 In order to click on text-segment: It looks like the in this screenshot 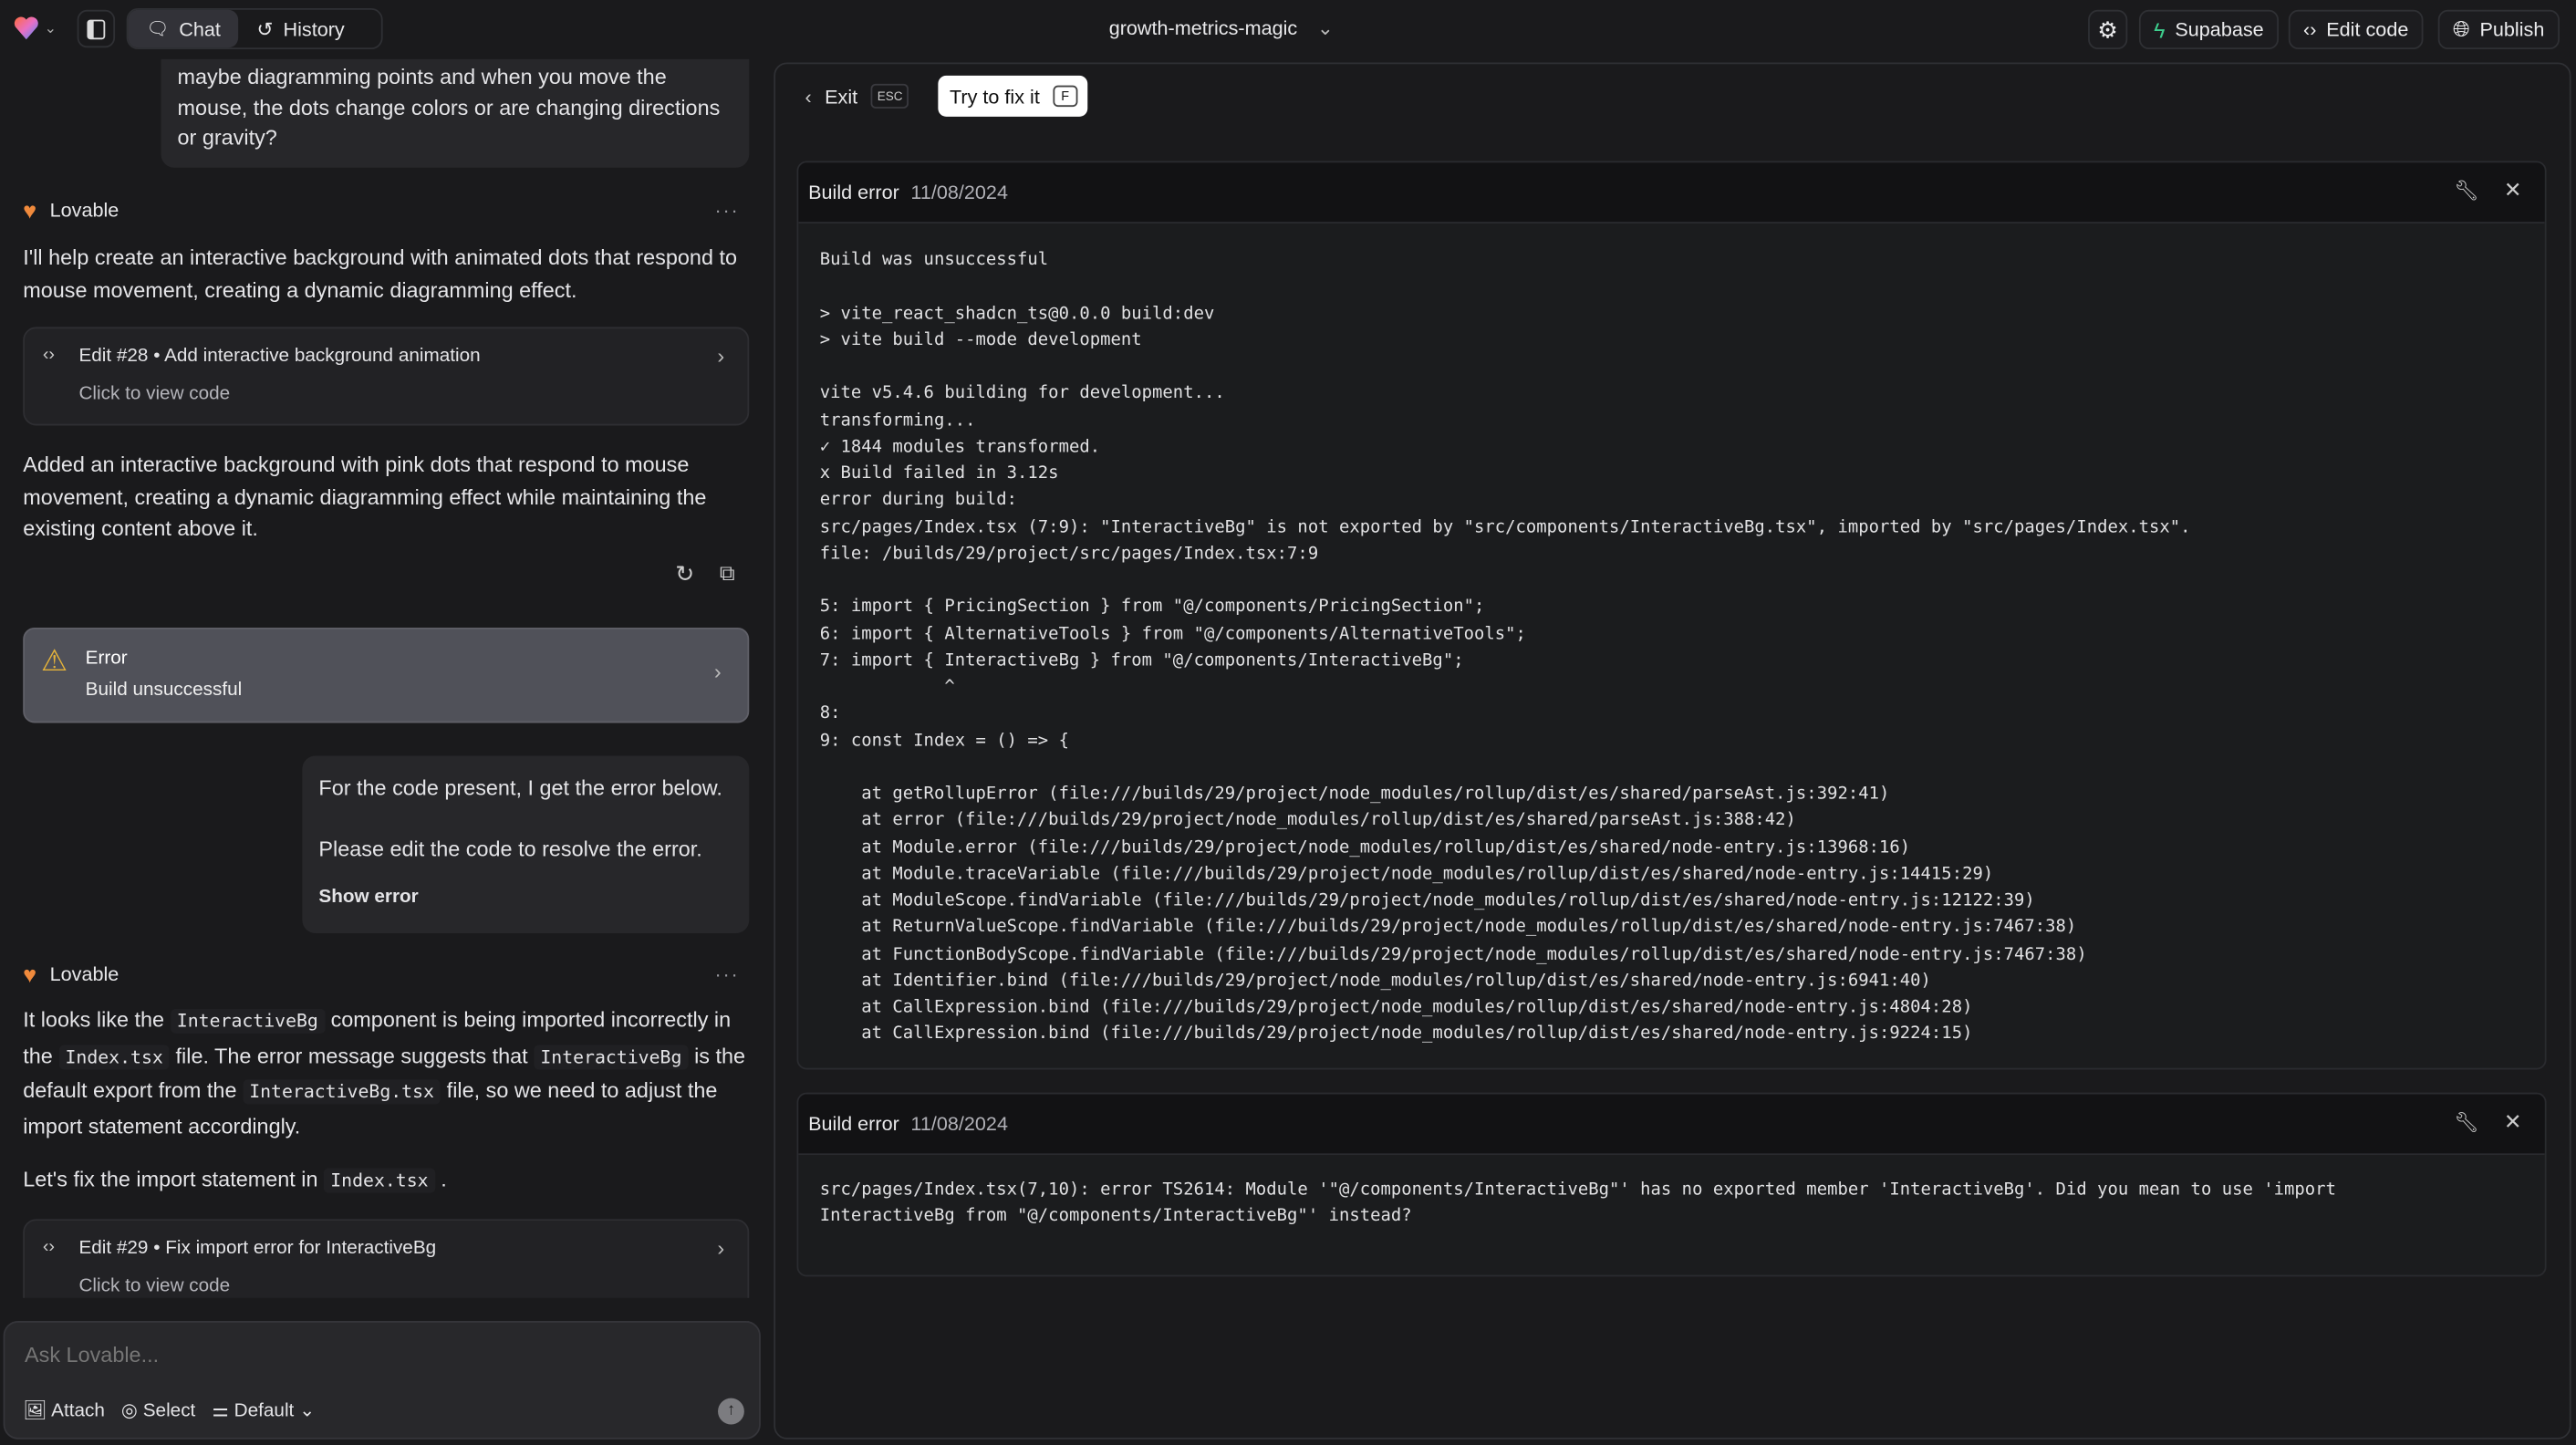, I will do `click(97, 1020)`.